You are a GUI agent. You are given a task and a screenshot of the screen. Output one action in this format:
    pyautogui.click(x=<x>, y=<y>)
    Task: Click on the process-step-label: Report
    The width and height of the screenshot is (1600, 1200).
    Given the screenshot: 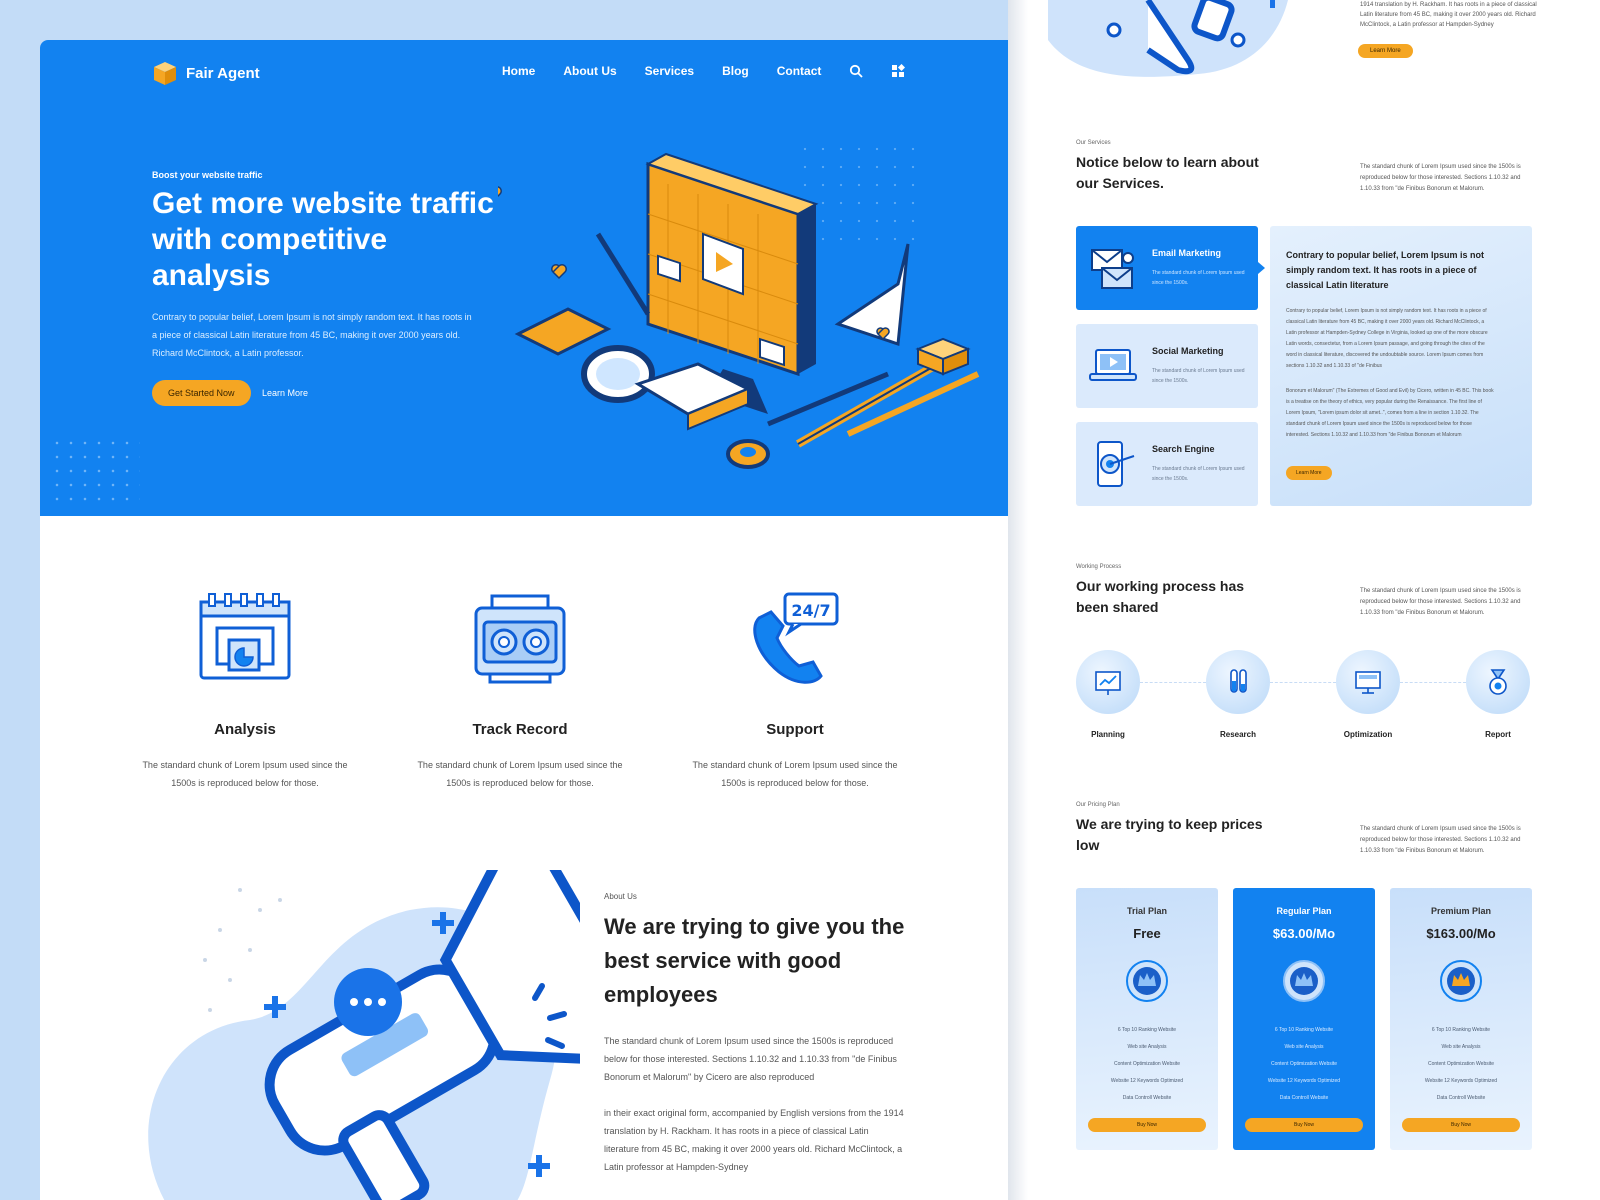 What is the action you would take?
    pyautogui.click(x=1498, y=734)
    